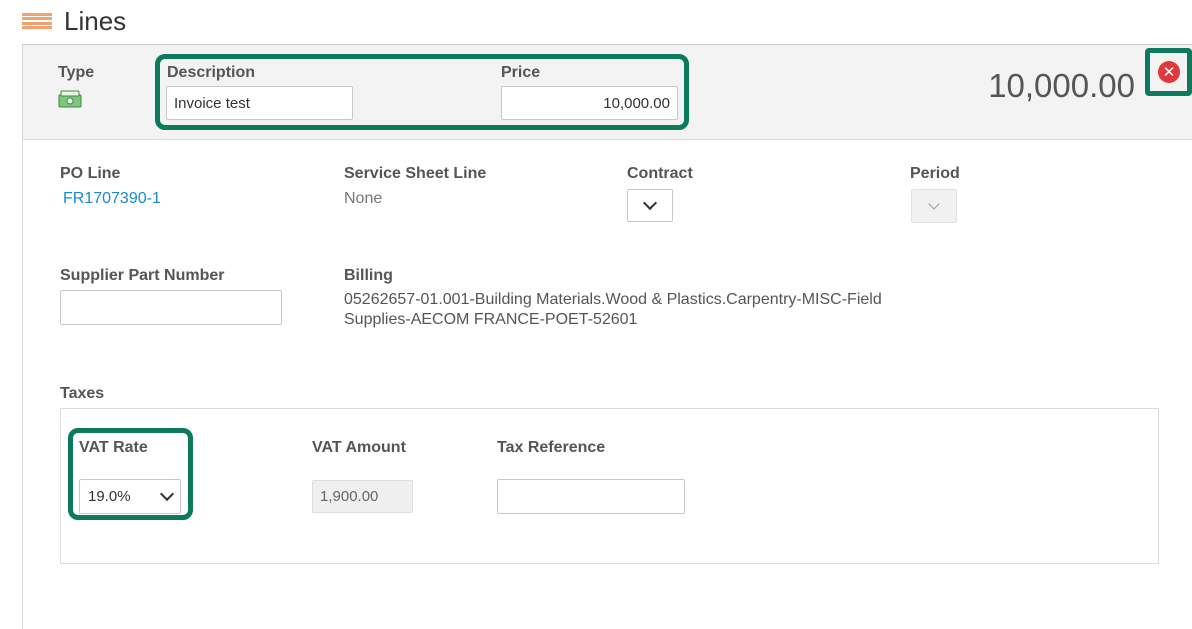 This screenshot has width=1192, height=629. Describe the element at coordinates (935, 173) in the screenshot. I see `period-label: Period` at that location.